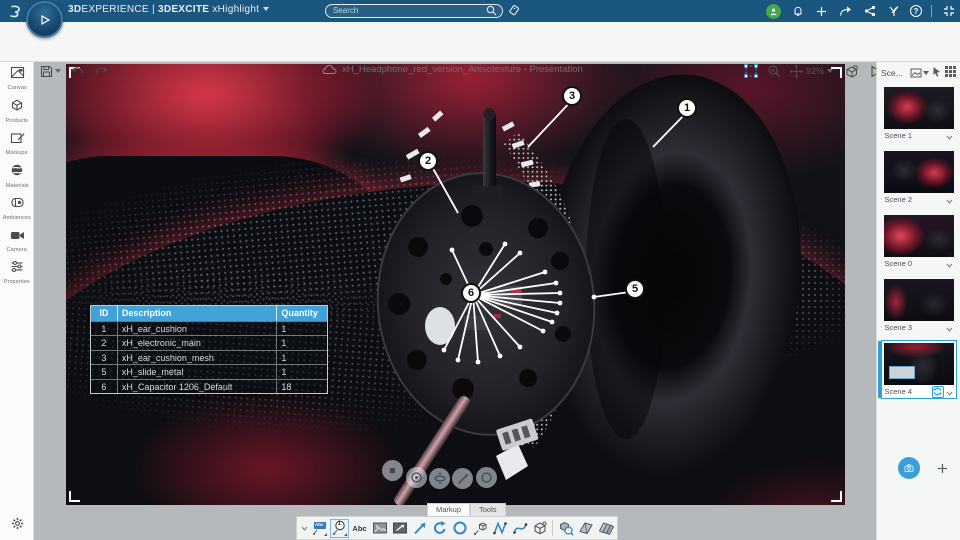 Image resolution: width=960 pixels, height=540 pixels. Describe the element at coordinates (17, 240) in the screenshot. I see `sidebar-item-camera: Camera` at that location.